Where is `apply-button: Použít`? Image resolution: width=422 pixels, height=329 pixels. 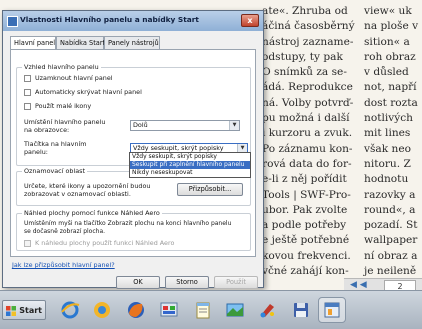
apply-button: Použít is located at coordinates (236, 282).